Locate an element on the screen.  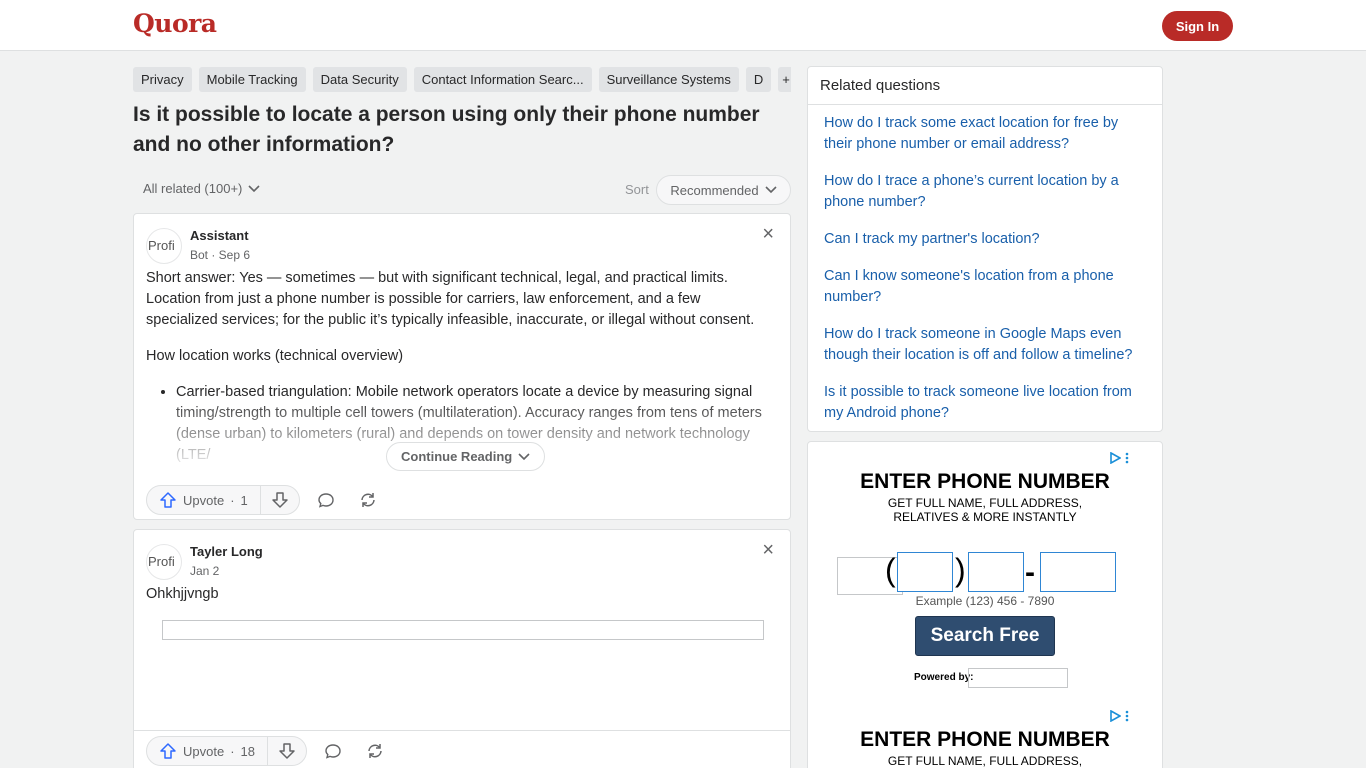
line-number-input is located at coordinates (1078, 572).